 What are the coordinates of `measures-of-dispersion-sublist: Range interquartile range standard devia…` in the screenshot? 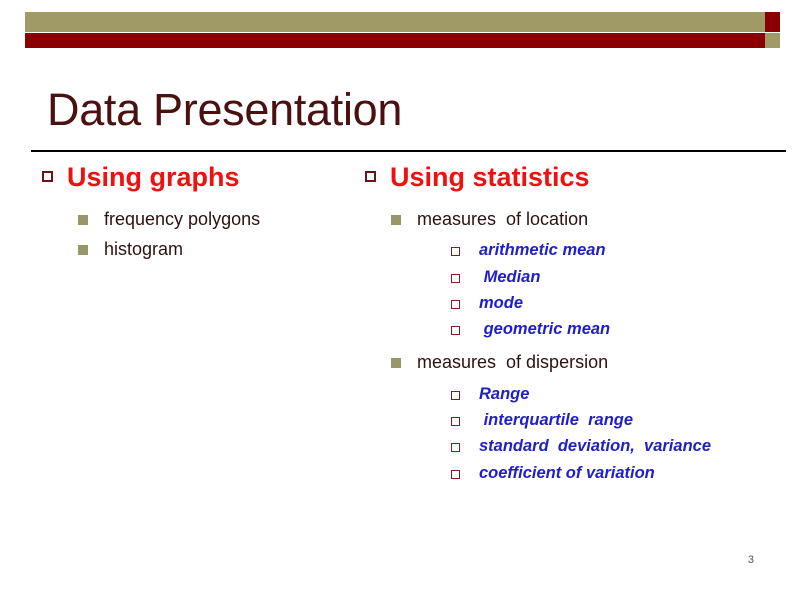 It's located at (618, 433).